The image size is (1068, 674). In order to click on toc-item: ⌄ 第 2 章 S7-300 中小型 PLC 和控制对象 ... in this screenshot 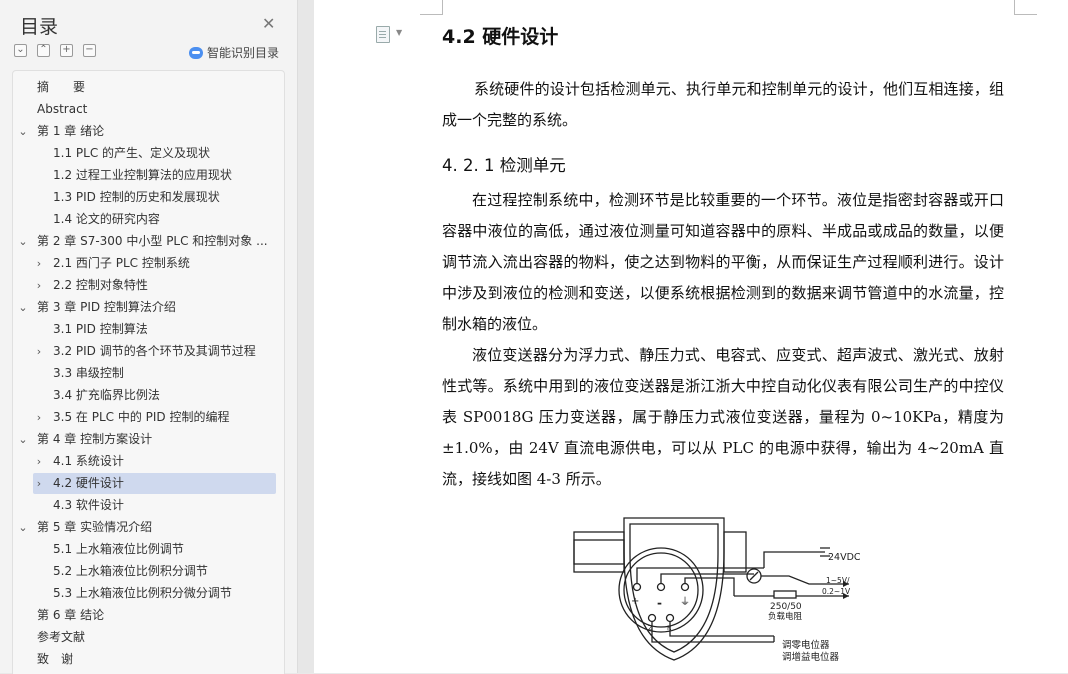, I will do `click(147, 241)`.